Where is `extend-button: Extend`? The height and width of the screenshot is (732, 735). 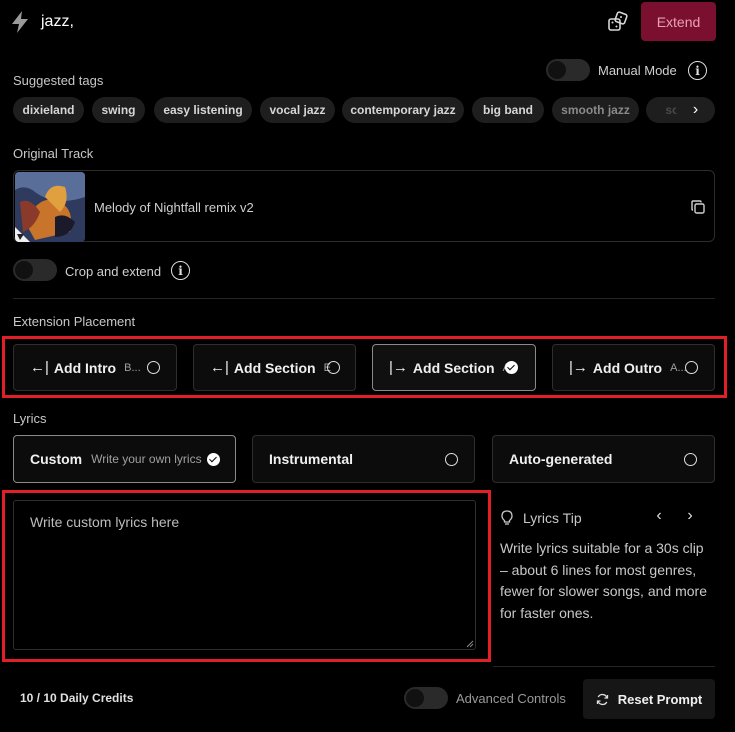
extend-button: Extend is located at coordinates (678, 21).